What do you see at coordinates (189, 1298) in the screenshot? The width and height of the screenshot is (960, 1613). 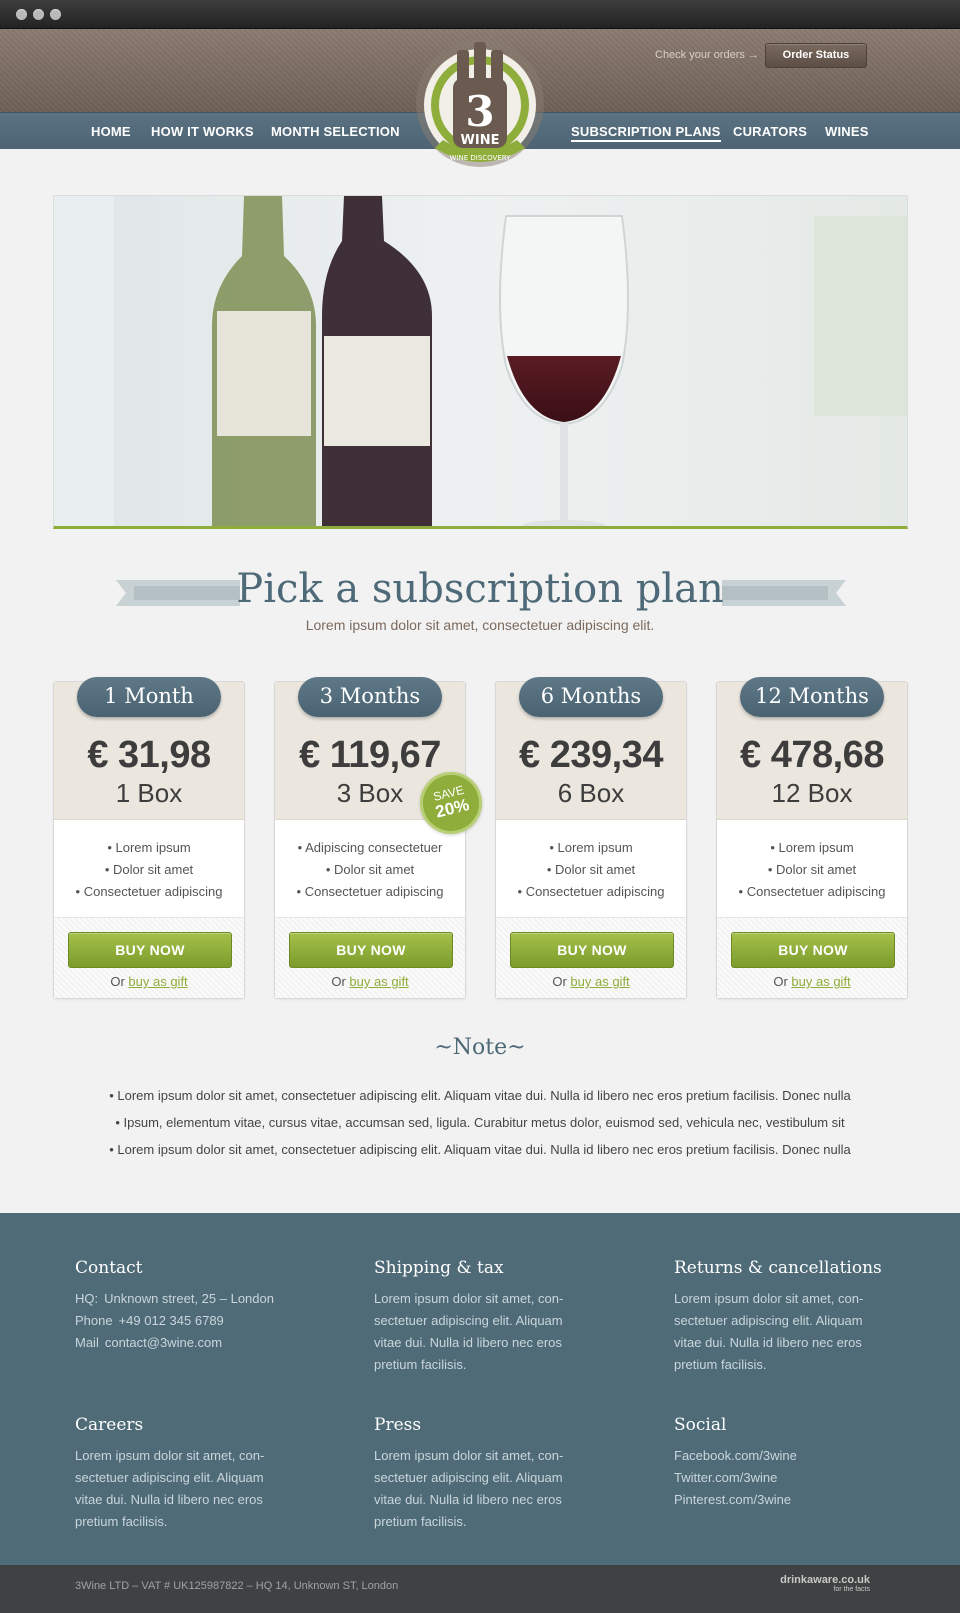 I see `hq-address: Unknown street, 25 – London` at bounding box center [189, 1298].